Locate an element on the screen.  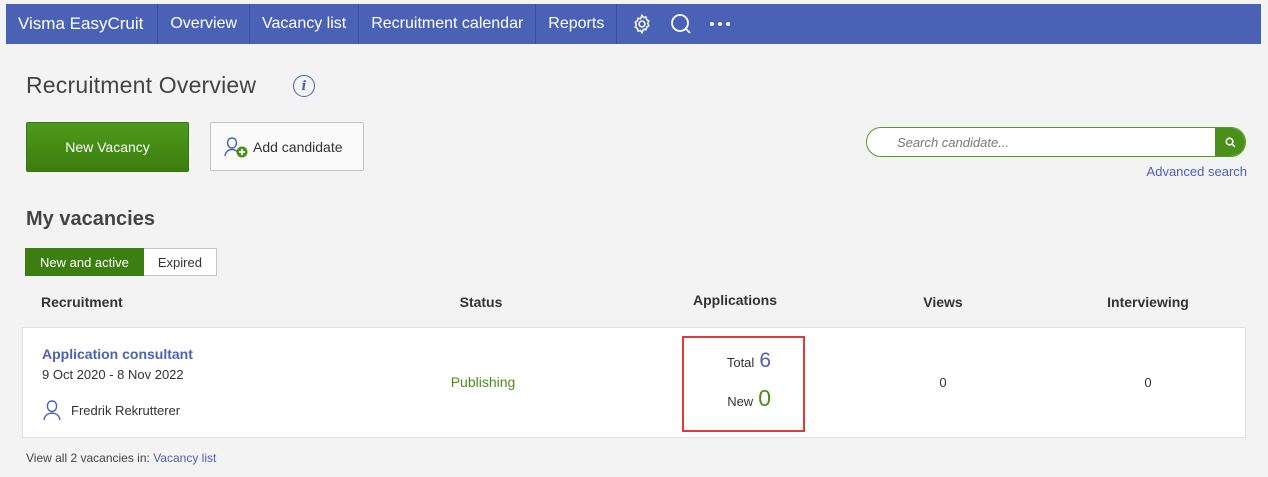
column-header-applications: Applications is located at coordinates (735, 300).